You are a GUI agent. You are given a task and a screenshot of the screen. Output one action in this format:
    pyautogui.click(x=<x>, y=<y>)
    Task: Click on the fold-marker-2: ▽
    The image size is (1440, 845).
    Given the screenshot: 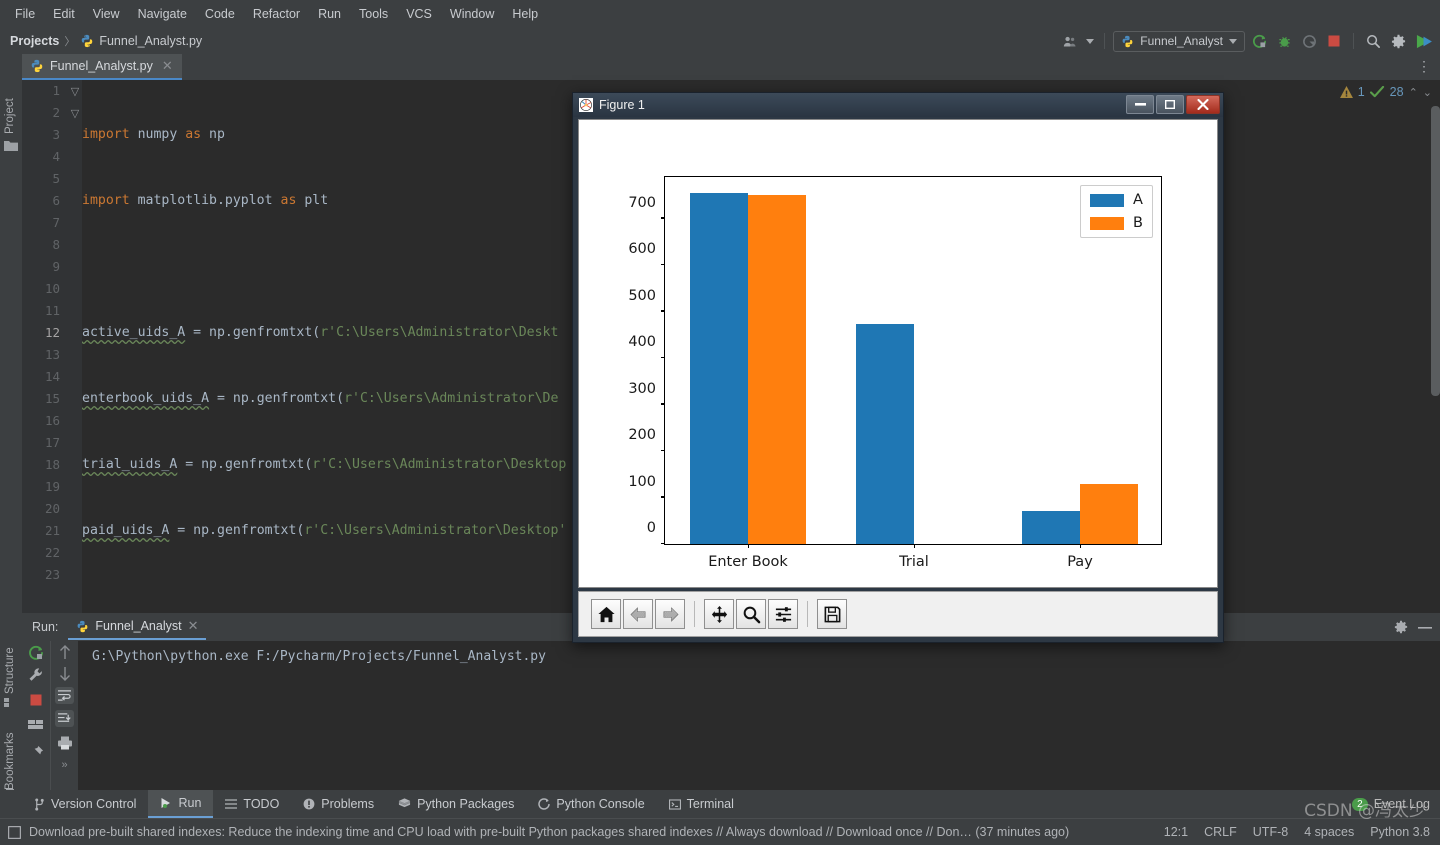 What is the action you would take?
    pyautogui.click(x=75, y=113)
    